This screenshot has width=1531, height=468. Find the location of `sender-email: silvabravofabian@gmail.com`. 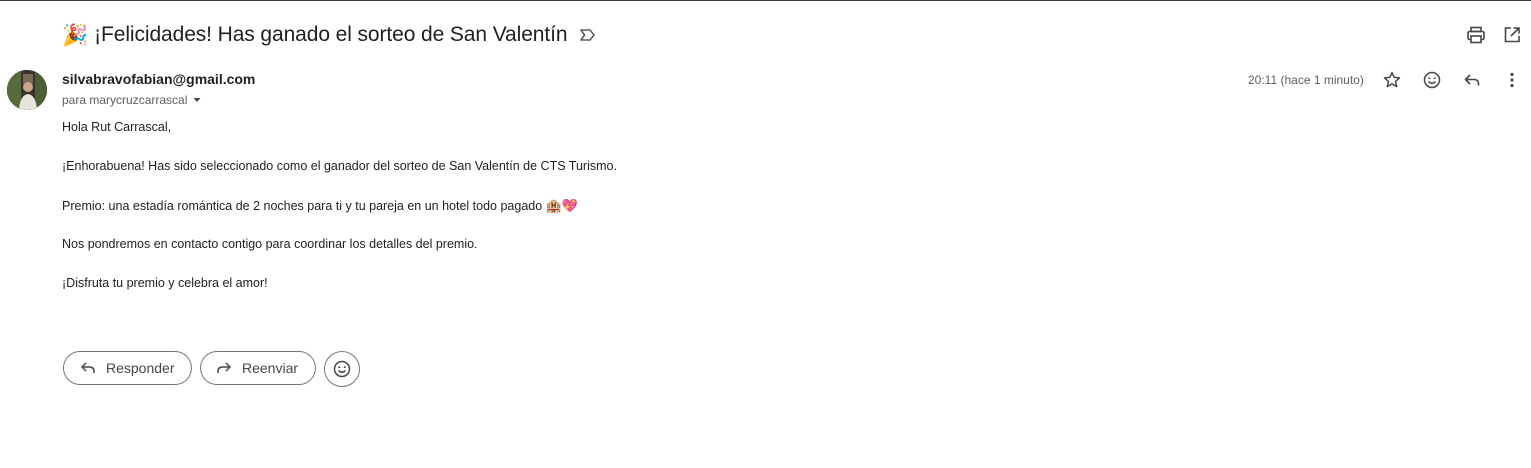

sender-email: silvabravofabian@gmail.com is located at coordinates (158, 79).